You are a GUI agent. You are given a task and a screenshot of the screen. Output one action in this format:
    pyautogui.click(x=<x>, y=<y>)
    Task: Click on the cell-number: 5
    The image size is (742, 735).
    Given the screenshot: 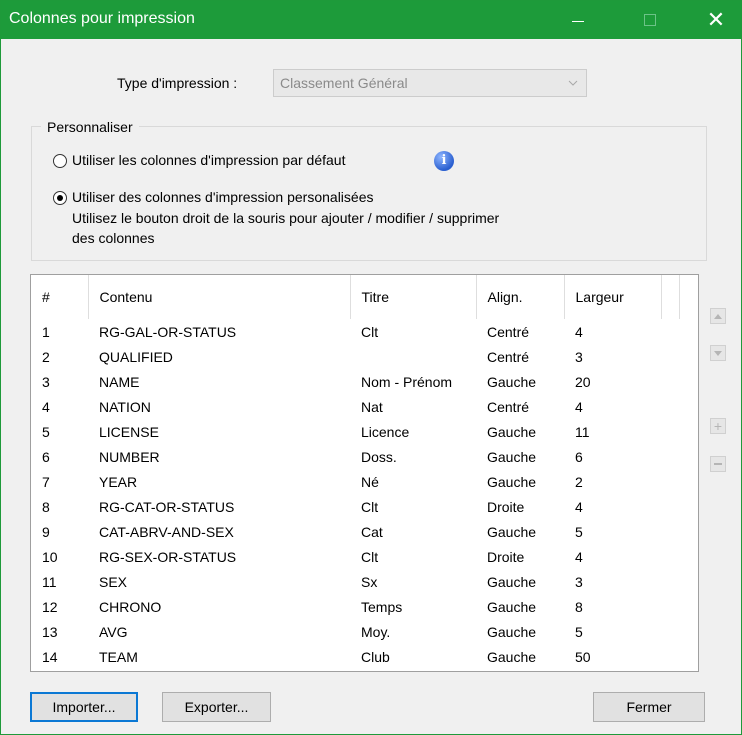 What is the action you would take?
    pyautogui.click(x=46, y=431)
    